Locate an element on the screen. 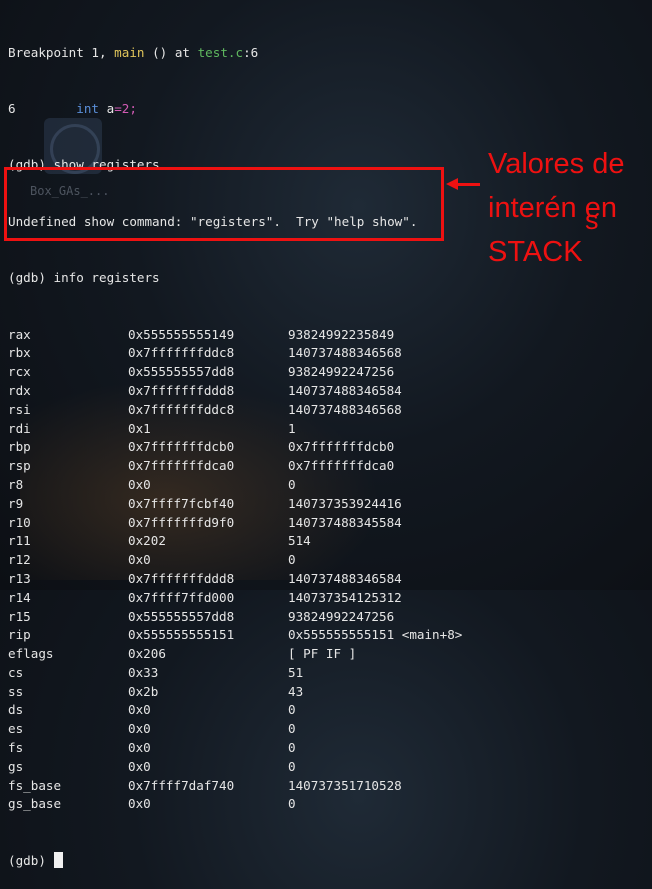 The width and height of the screenshot is (652, 889). stack-registers-highlight is located at coordinates (224, 204).